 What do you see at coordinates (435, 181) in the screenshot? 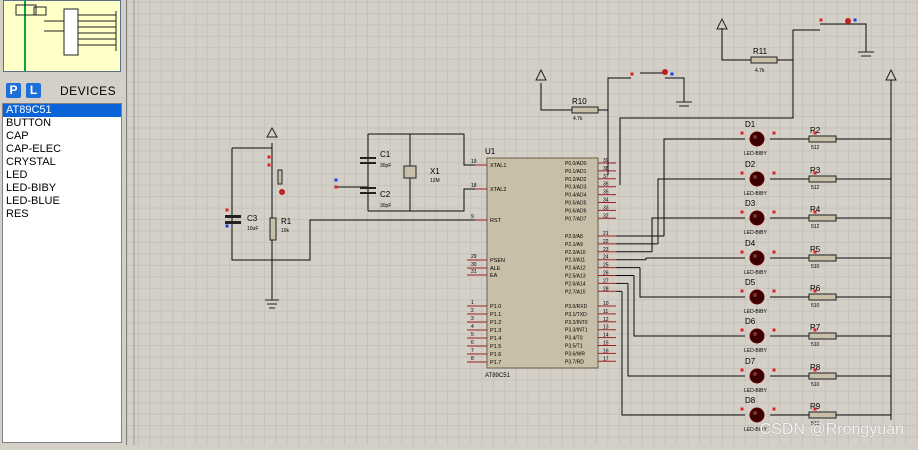
I see `x1-value: 12M` at bounding box center [435, 181].